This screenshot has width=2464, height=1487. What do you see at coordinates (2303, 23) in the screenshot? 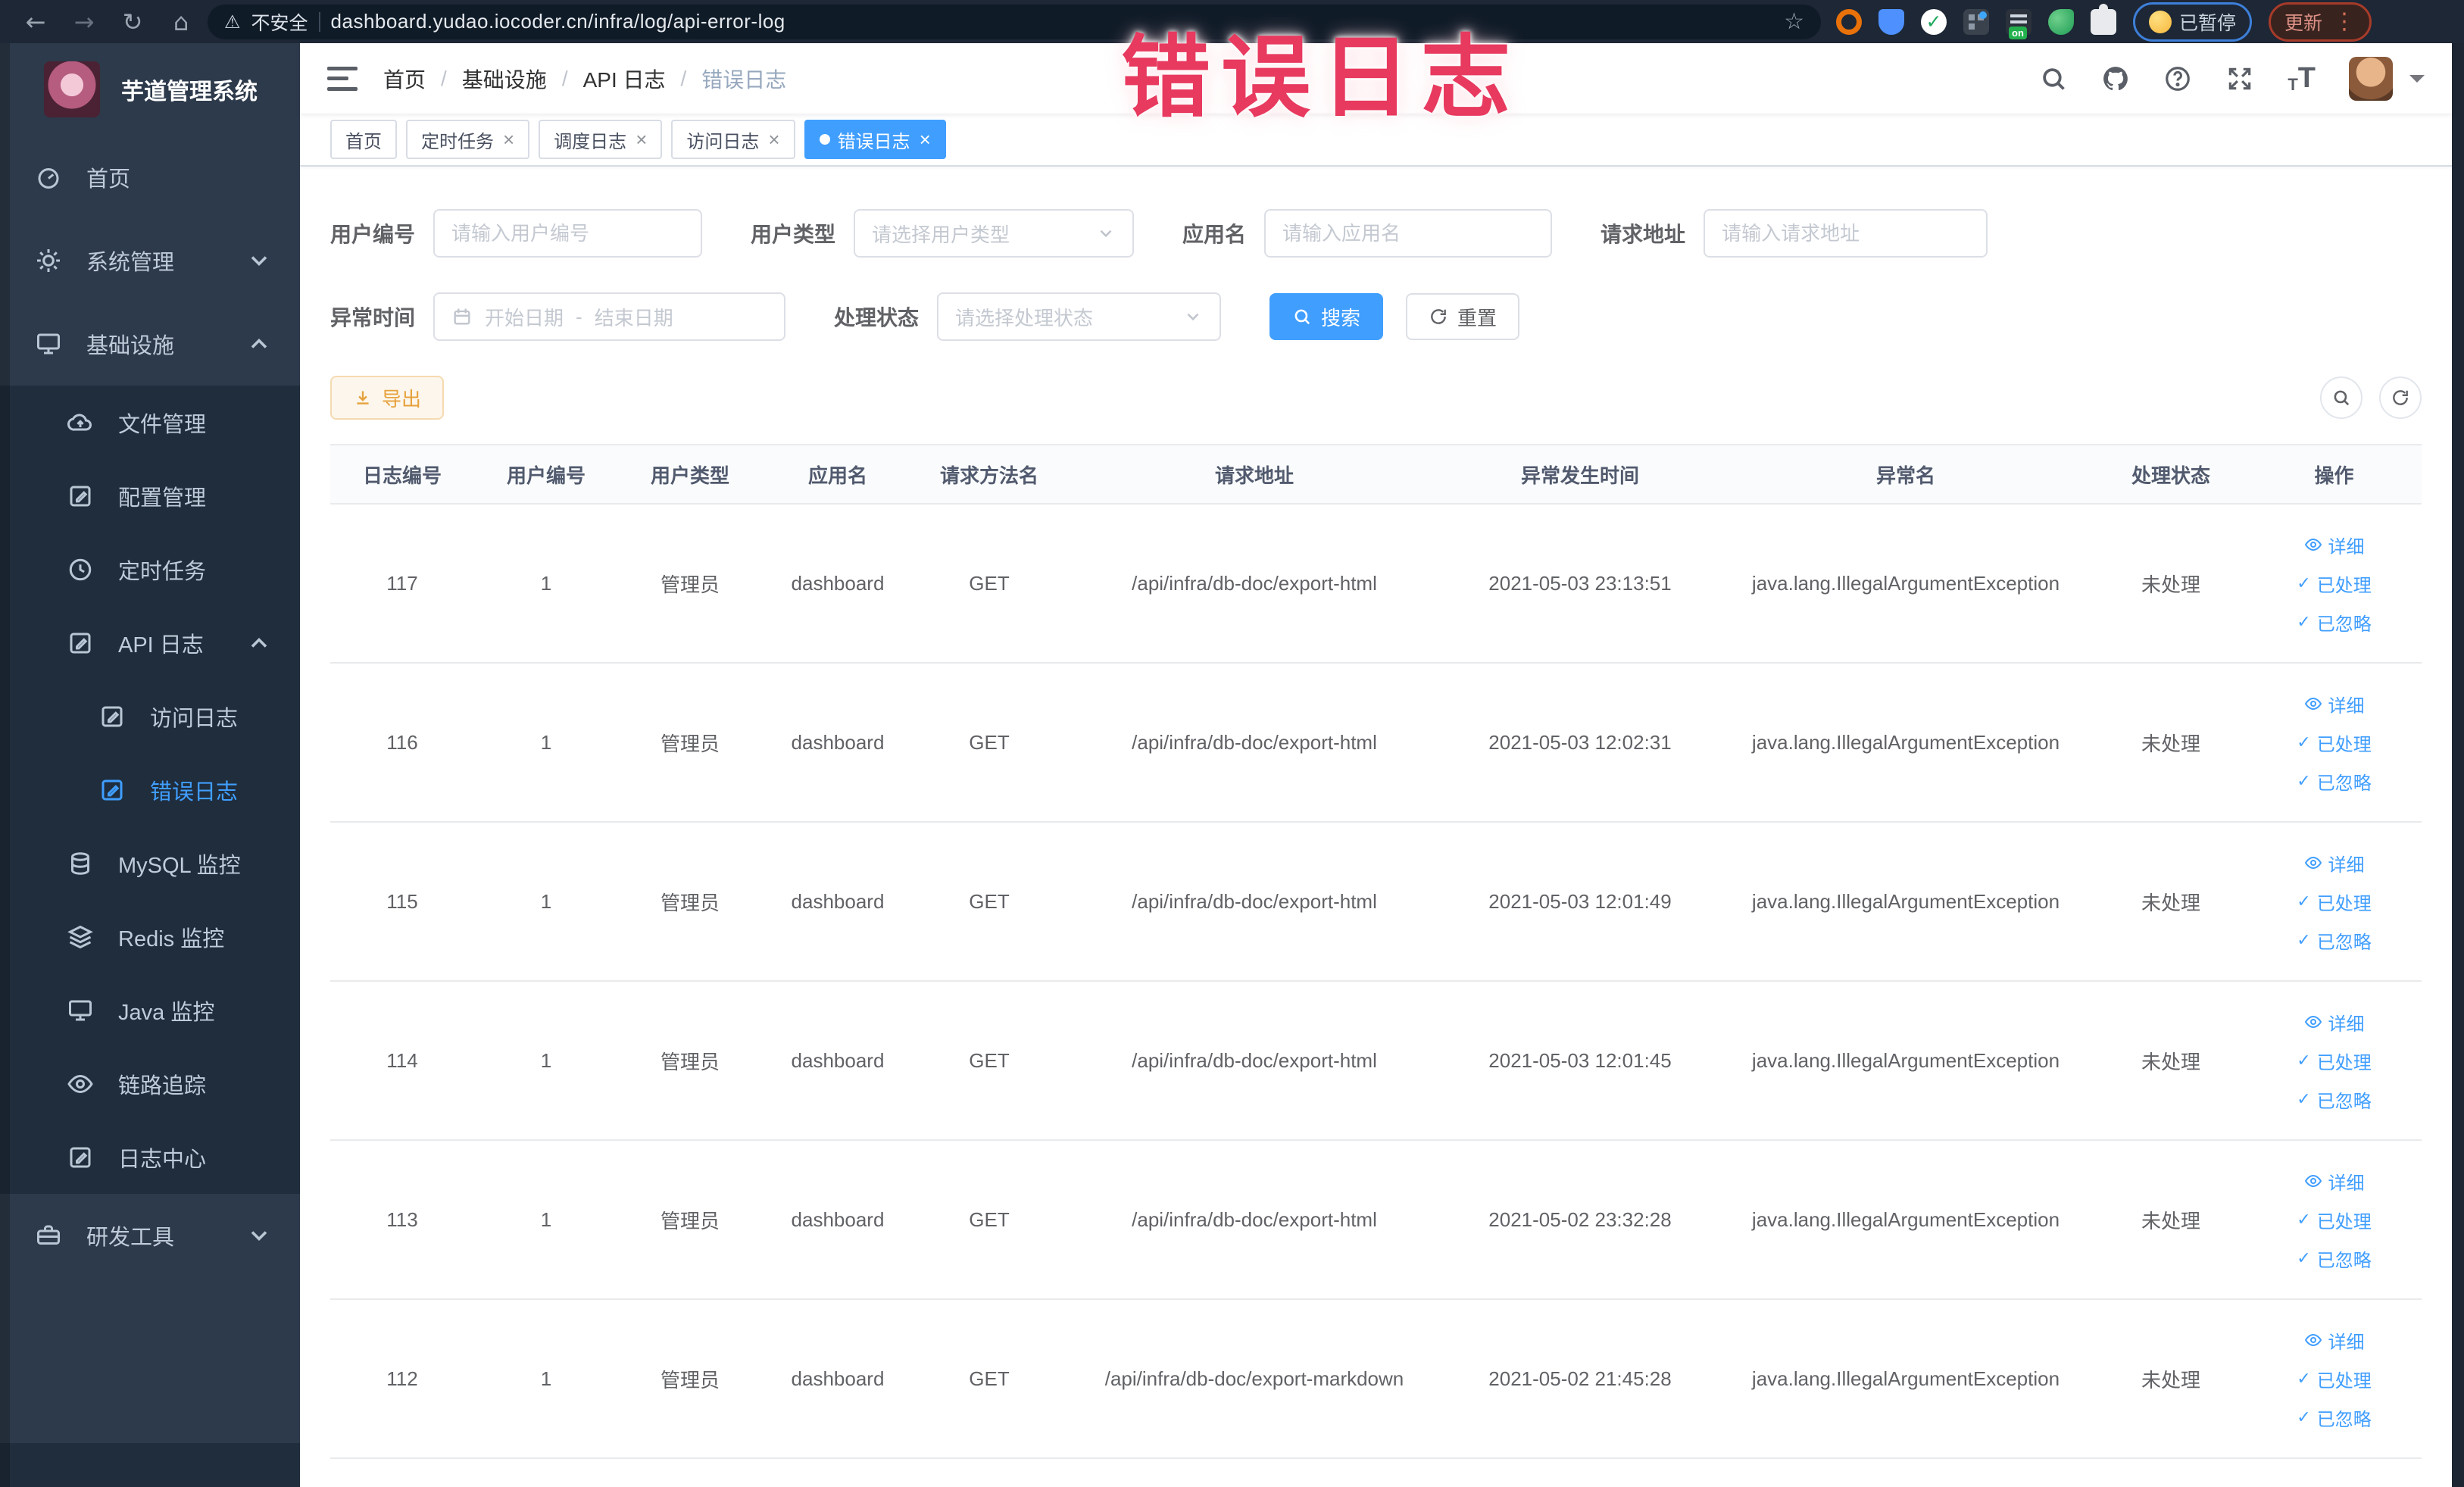
I see `update-label: 更新` at bounding box center [2303, 23].